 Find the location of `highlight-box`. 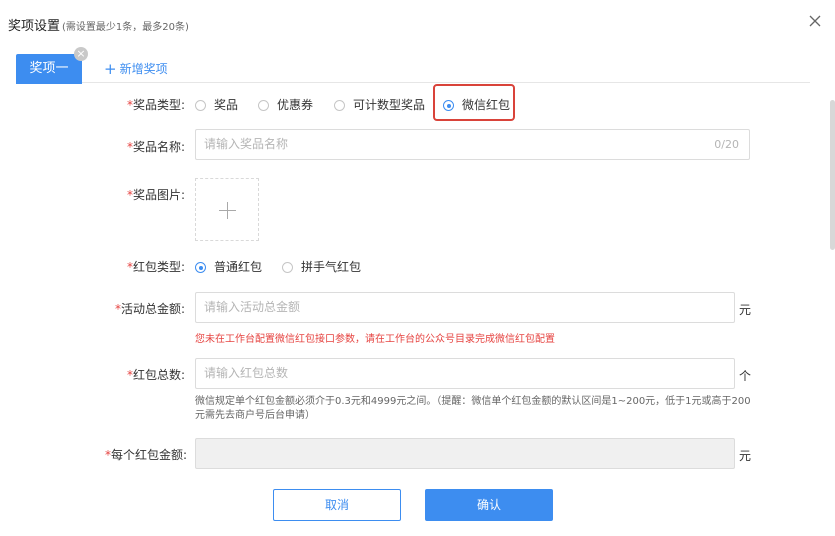

highlight-box is located at coordinates (474, 102).